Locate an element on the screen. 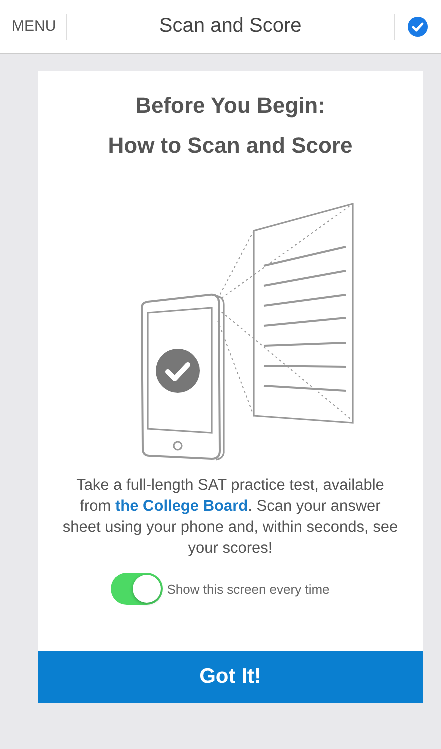 The image size is (441, 749). toggle-label: Show this screen every time is located at coordinates (248, 589).